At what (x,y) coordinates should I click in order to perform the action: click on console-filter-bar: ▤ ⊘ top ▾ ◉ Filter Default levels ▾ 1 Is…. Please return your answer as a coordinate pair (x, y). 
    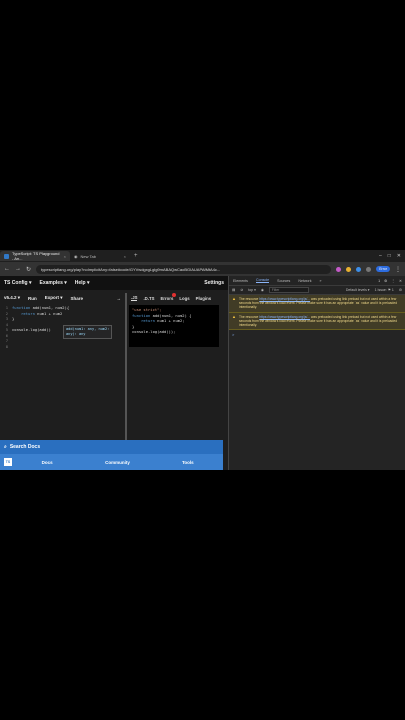
    Looking at the image, I should click on (317, 290).